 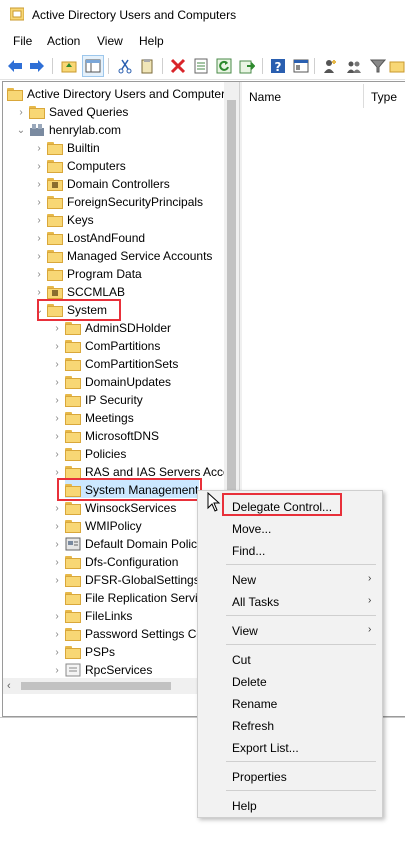 I want to click on menu-file: File, so click(x=22, y=41).